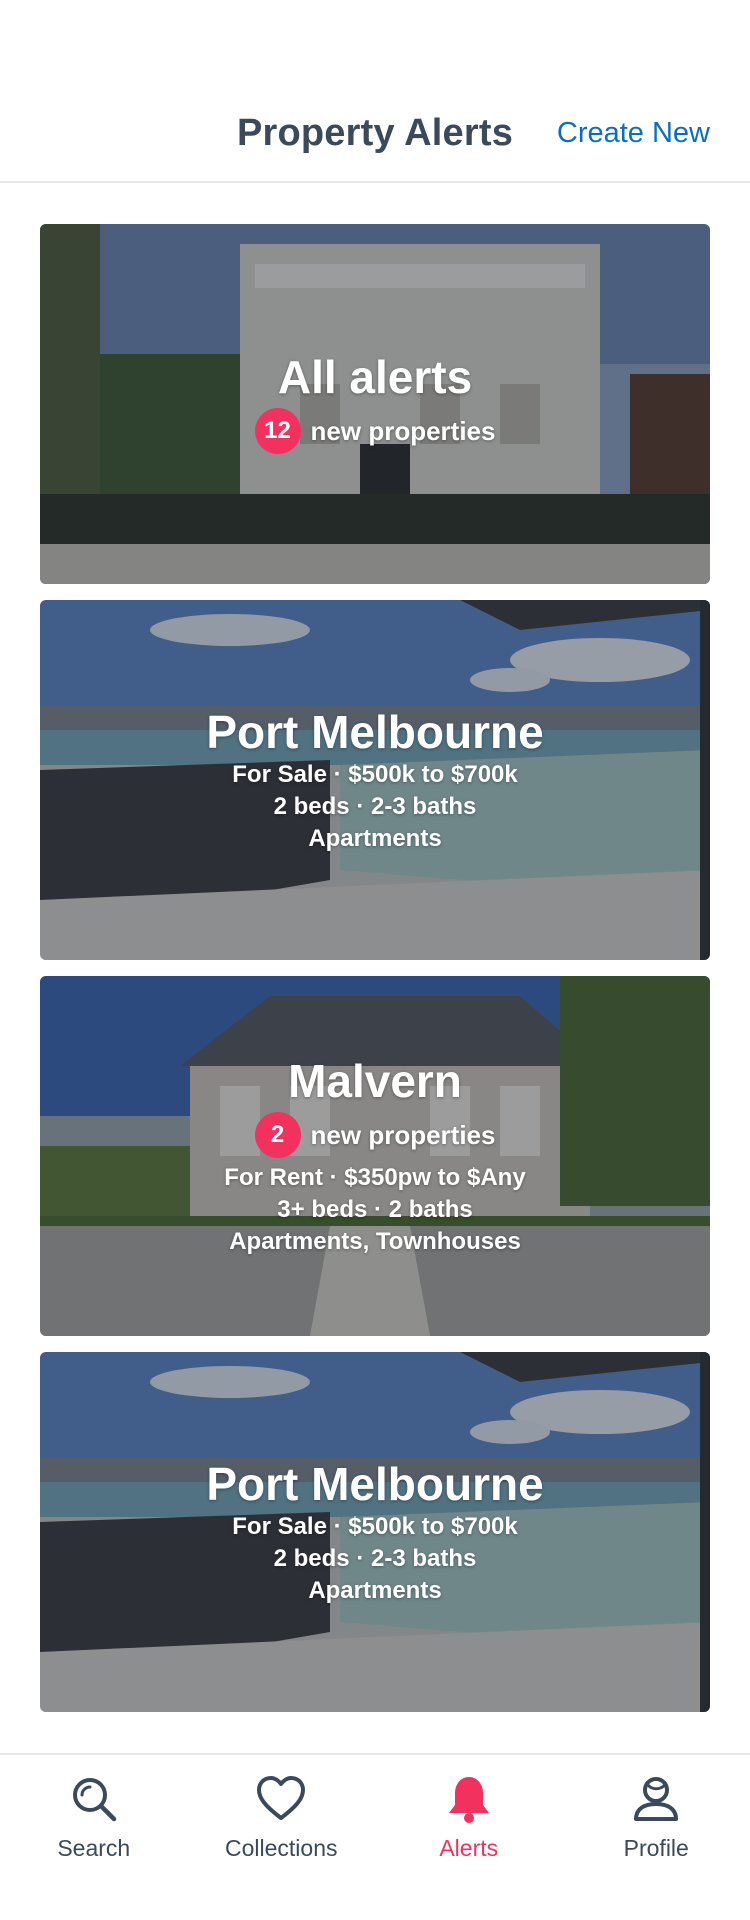 The width and height of the screenshot is (750, 1920). What do you see at coordinates (94, 1848) in the screenshot?
I see `tab-label: Search` at bounding box center [94, 1848].